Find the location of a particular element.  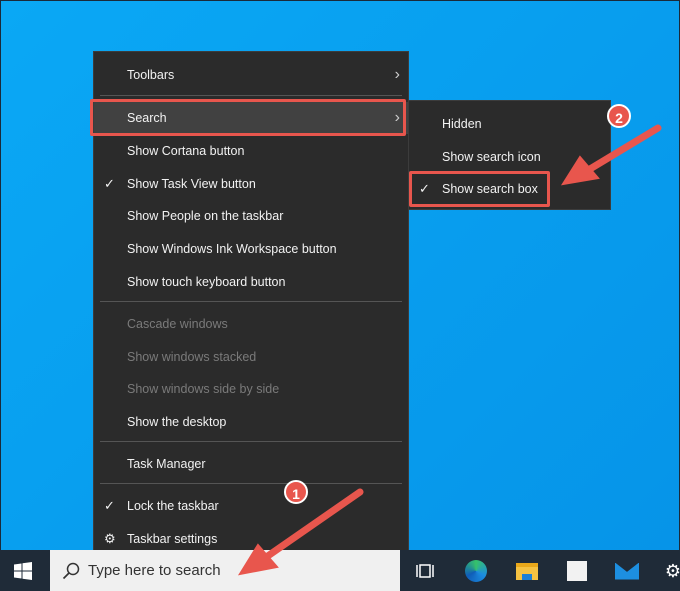

annotation-badge-2: 2 is located at coordinates (619, 116).